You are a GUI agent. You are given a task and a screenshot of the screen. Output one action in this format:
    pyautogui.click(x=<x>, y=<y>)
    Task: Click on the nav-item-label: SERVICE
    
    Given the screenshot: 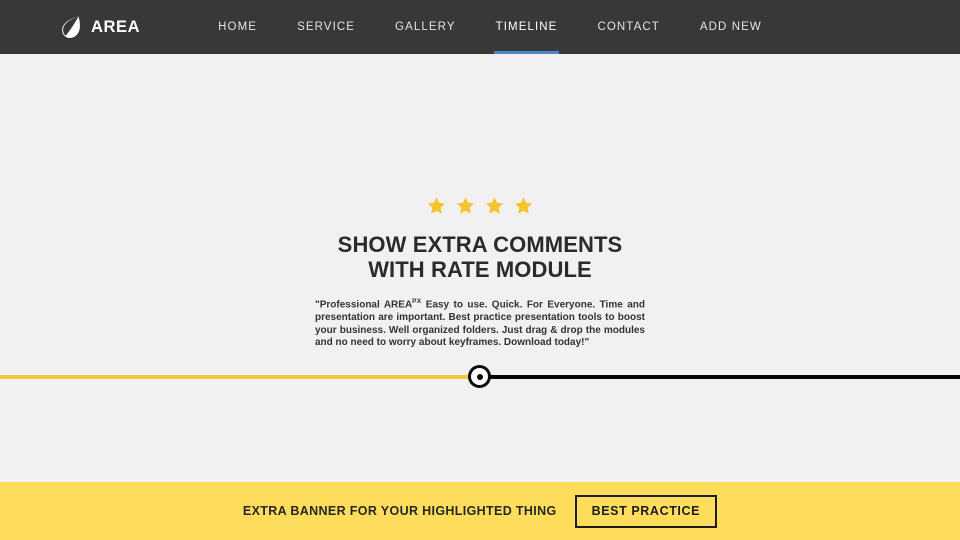 What is the action you would take?
    pyautogui.click(x=326, y=27)
    